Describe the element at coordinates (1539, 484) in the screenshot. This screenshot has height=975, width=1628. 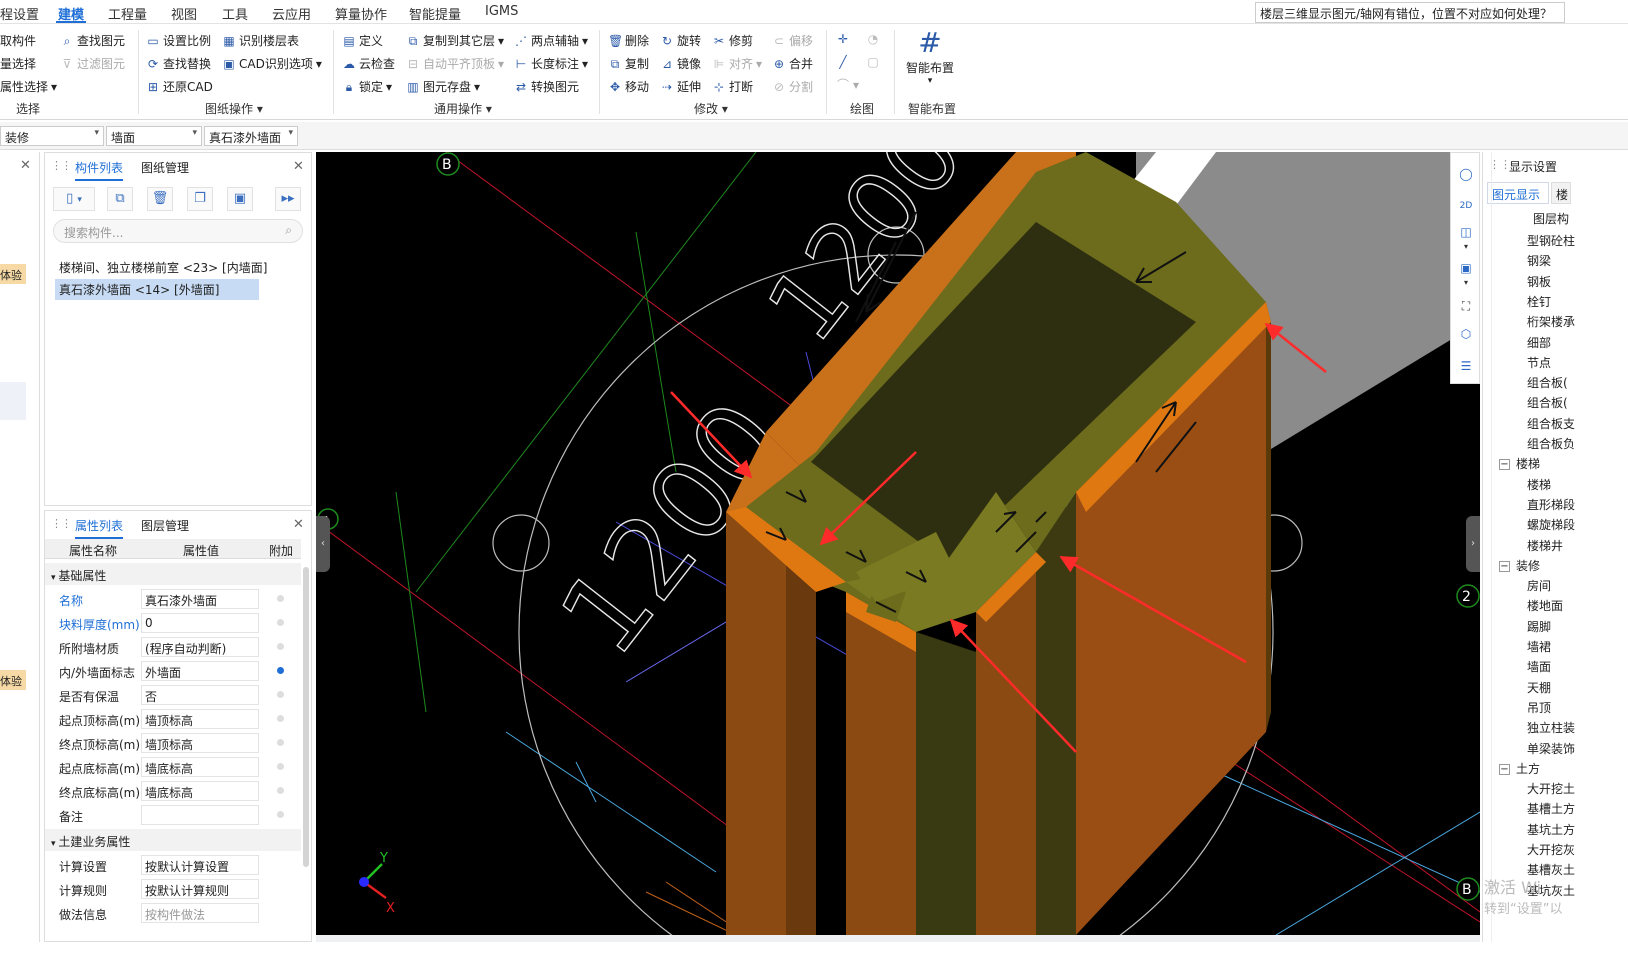
I see `tree-item: 楼梯` at that location.